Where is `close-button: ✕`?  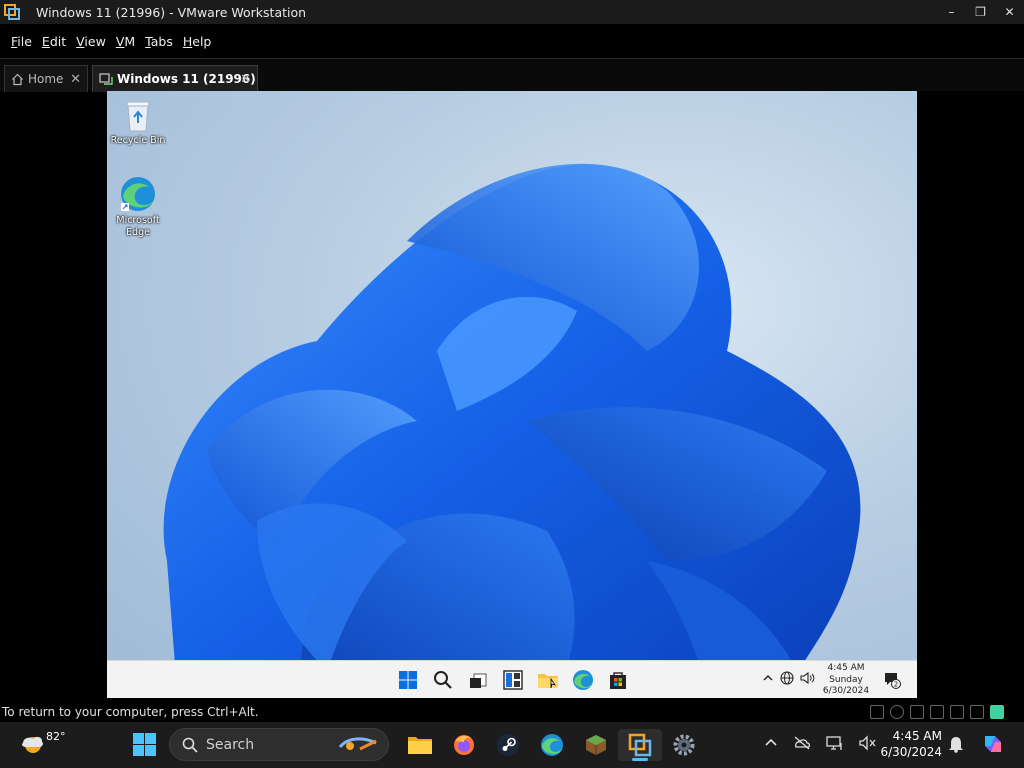
close-button: ✕ is located at coordinates (1009, 12).